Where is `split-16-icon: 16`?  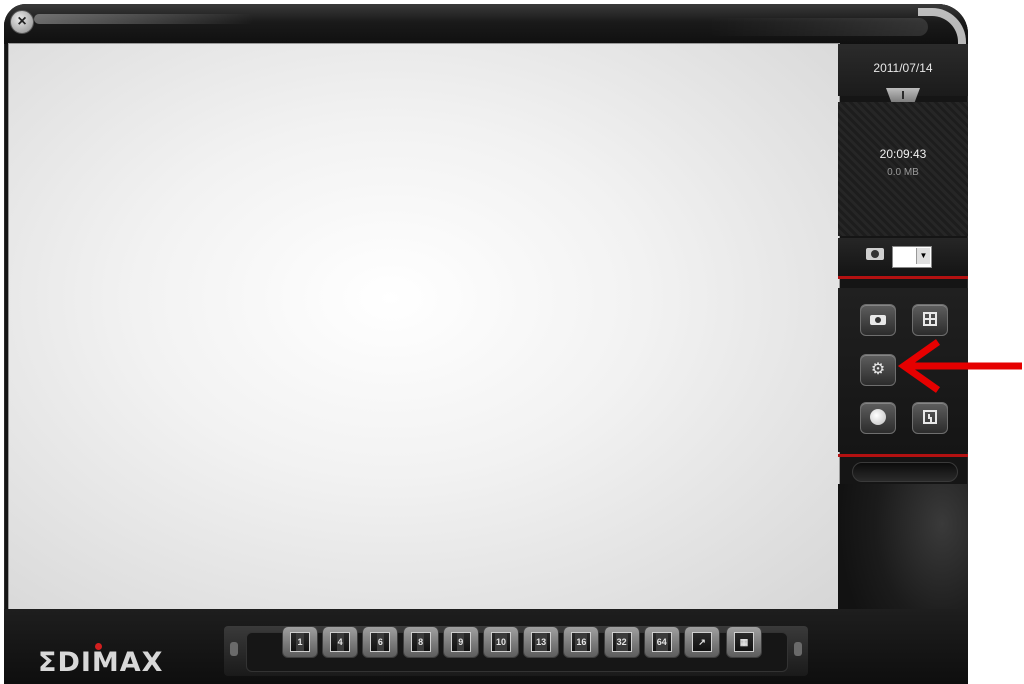
split-16-icon: 16 is located at coordinates (581, 642).